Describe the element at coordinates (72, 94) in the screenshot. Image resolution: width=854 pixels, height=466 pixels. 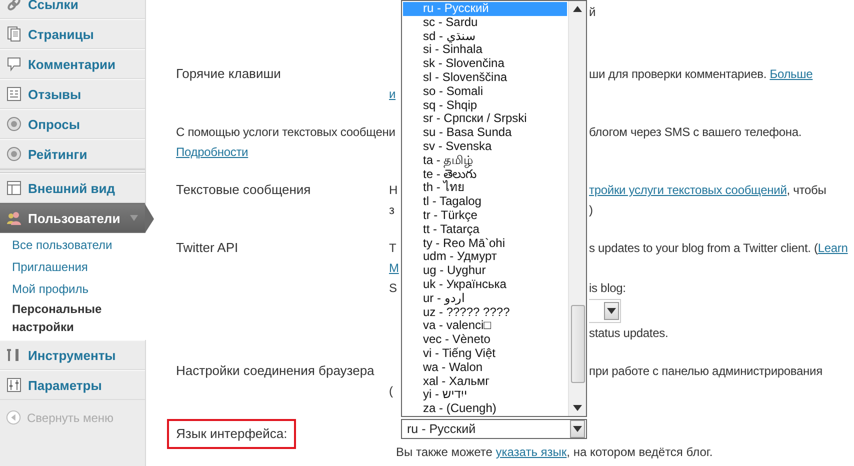
I see `menu-item: Отзывы` at that location.